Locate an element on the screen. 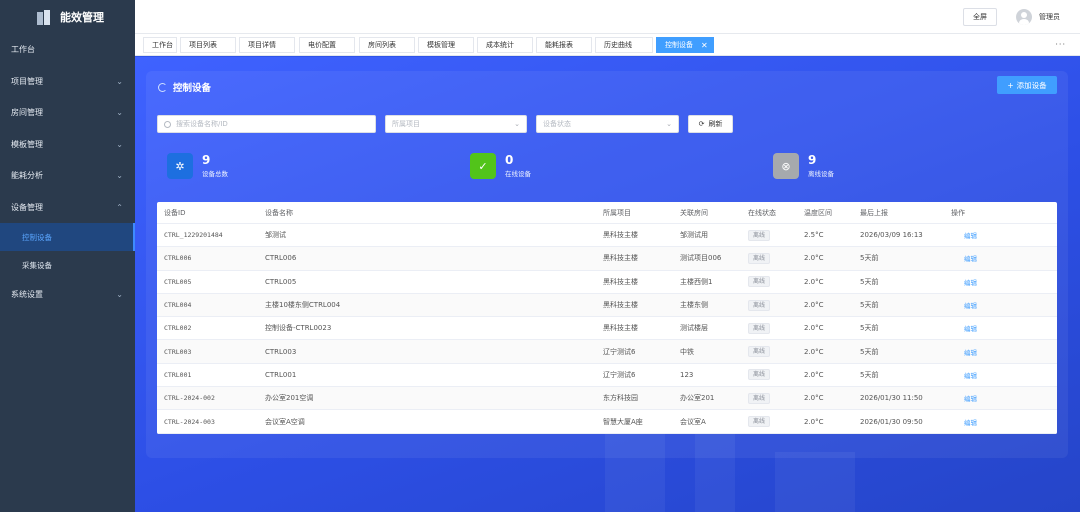 This screenshot has height=512, width=1080. app-title: 能效管理 is located at coordinates (82, 17).